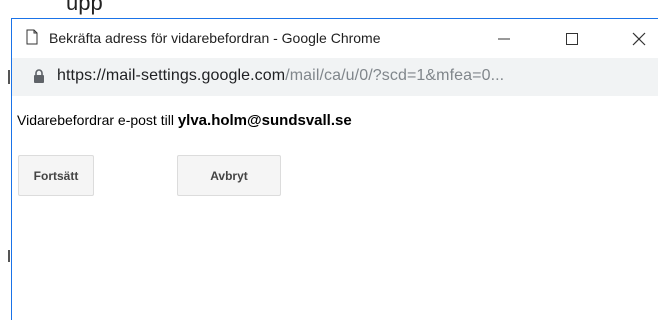  Describe the element at coordinates (39, 76) in the screenshot. I see `lock-icon` at that location.